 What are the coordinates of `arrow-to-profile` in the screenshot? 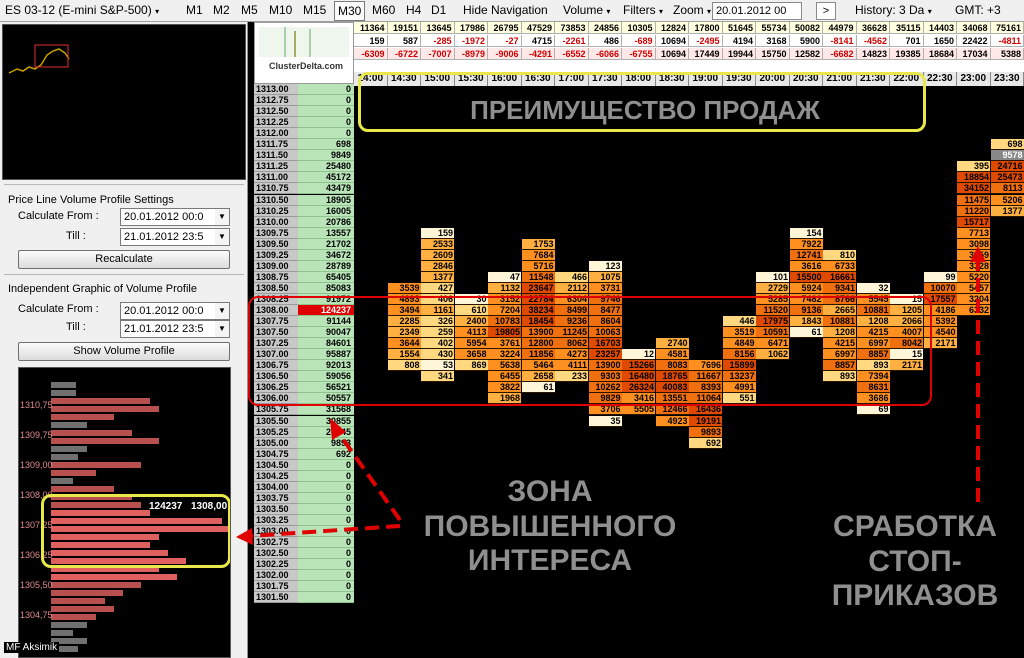 It's located at (325, 531).